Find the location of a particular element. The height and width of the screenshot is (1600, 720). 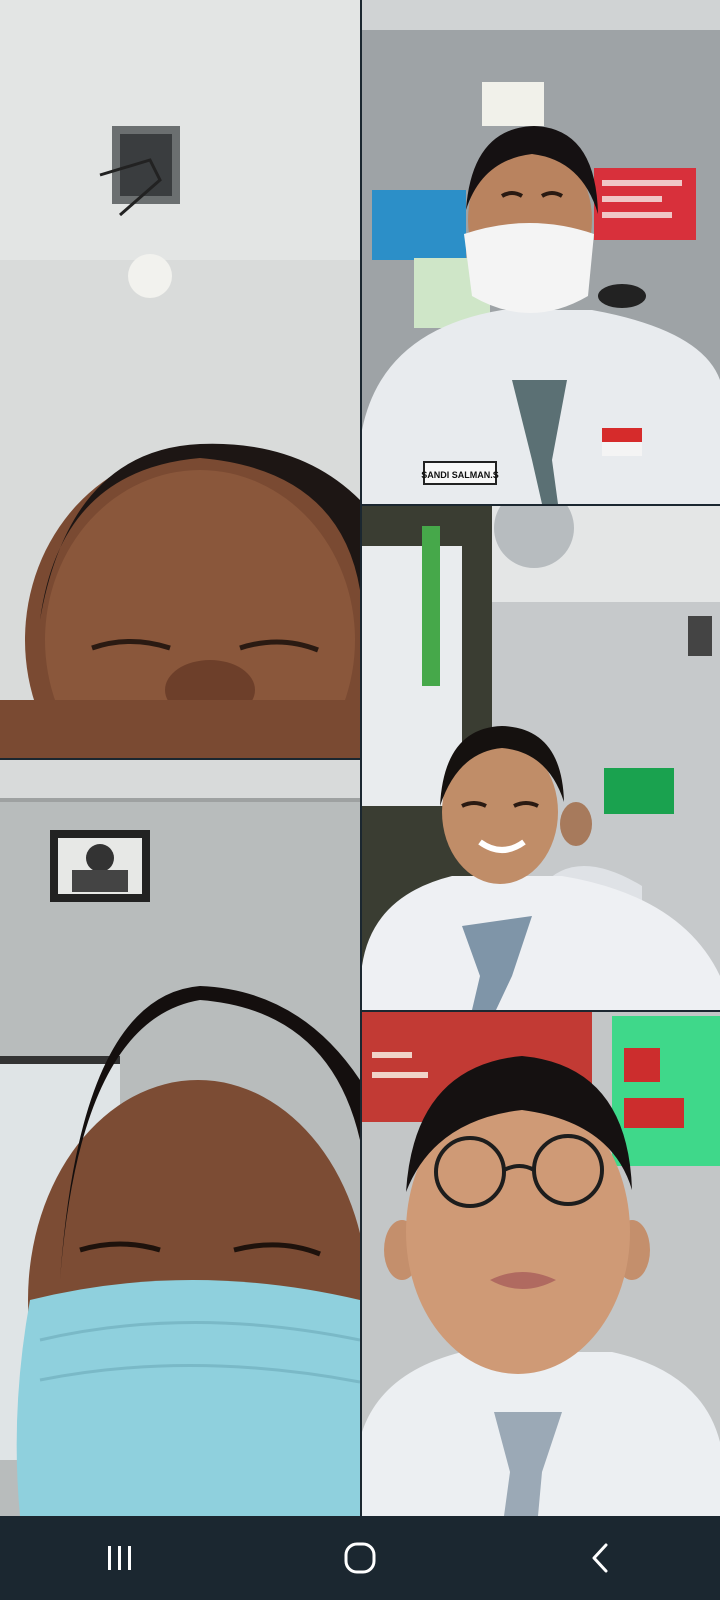

recent-apps-icon is located at coordinates (119, 1558).